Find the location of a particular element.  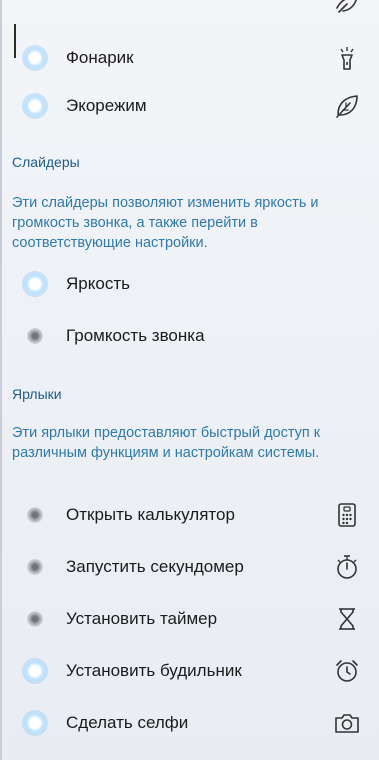

shortcut-selfie: Сделать селфи is located at coordinates (189, 723).